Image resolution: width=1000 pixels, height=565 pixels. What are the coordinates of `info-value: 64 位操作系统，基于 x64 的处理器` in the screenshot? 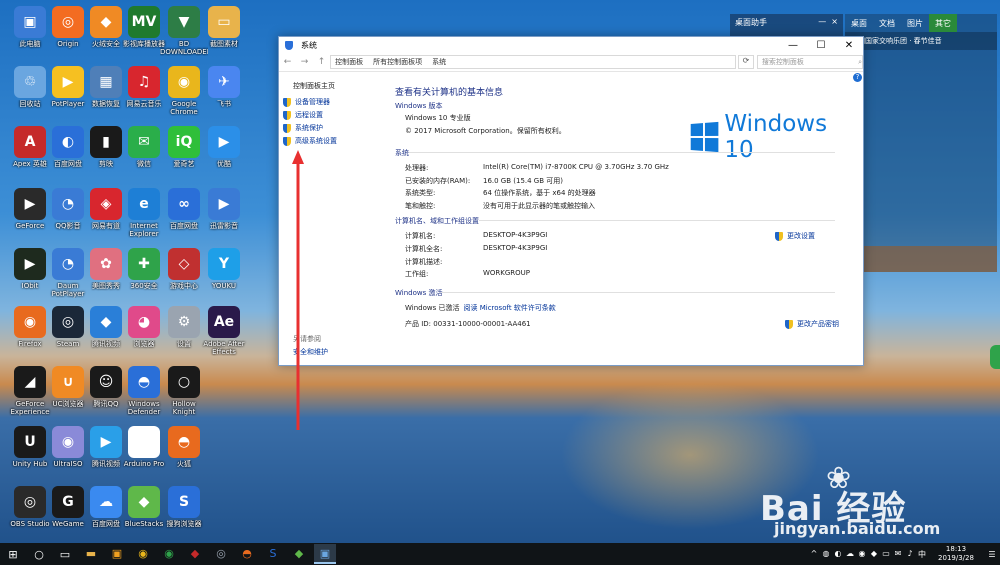 It's located at (539, 193).